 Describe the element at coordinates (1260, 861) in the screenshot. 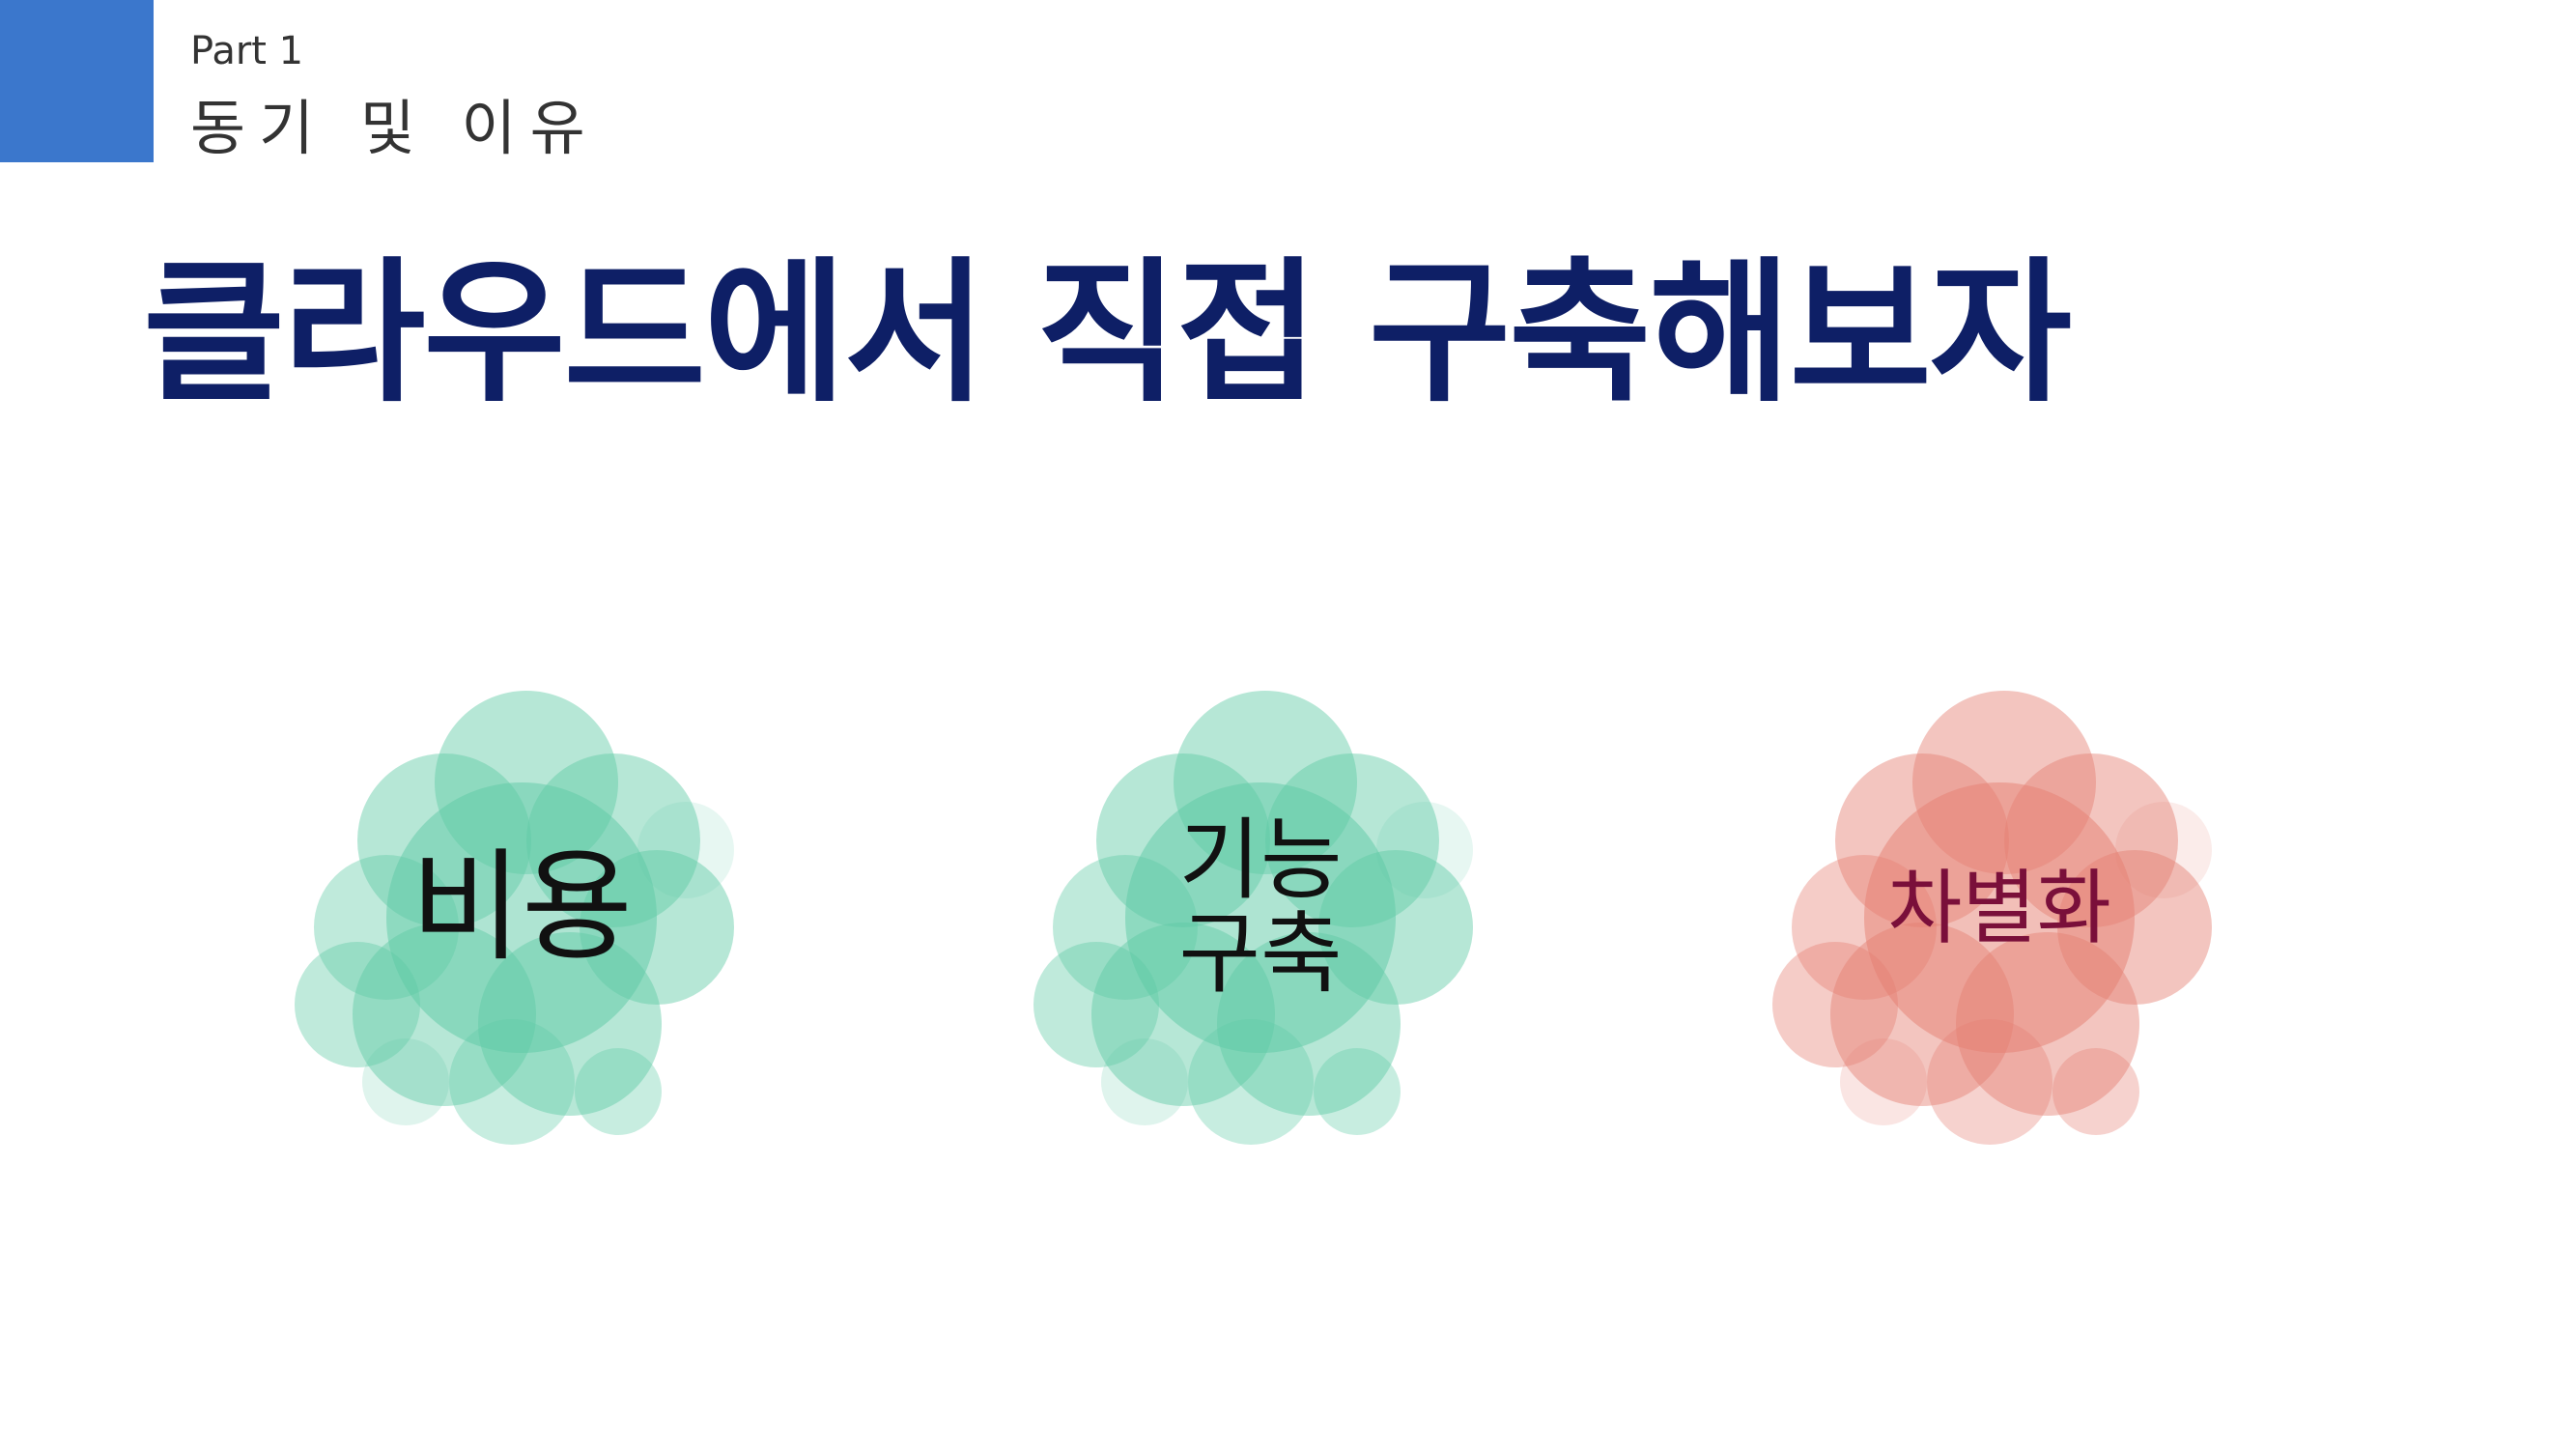

I see `blob-label-line: 기능` at that location.